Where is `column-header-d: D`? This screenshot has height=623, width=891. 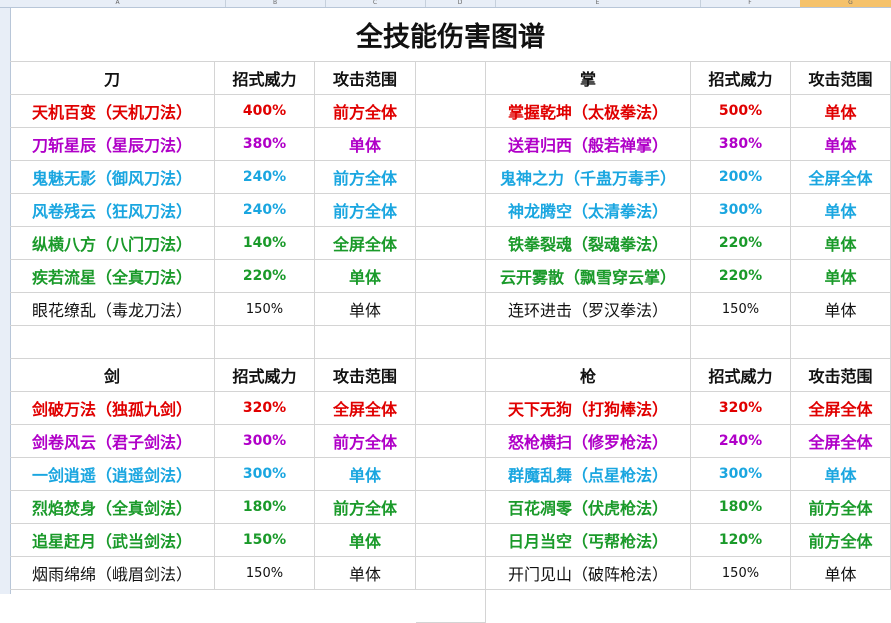
column-header-d: D is located at coordinates (460, 3).